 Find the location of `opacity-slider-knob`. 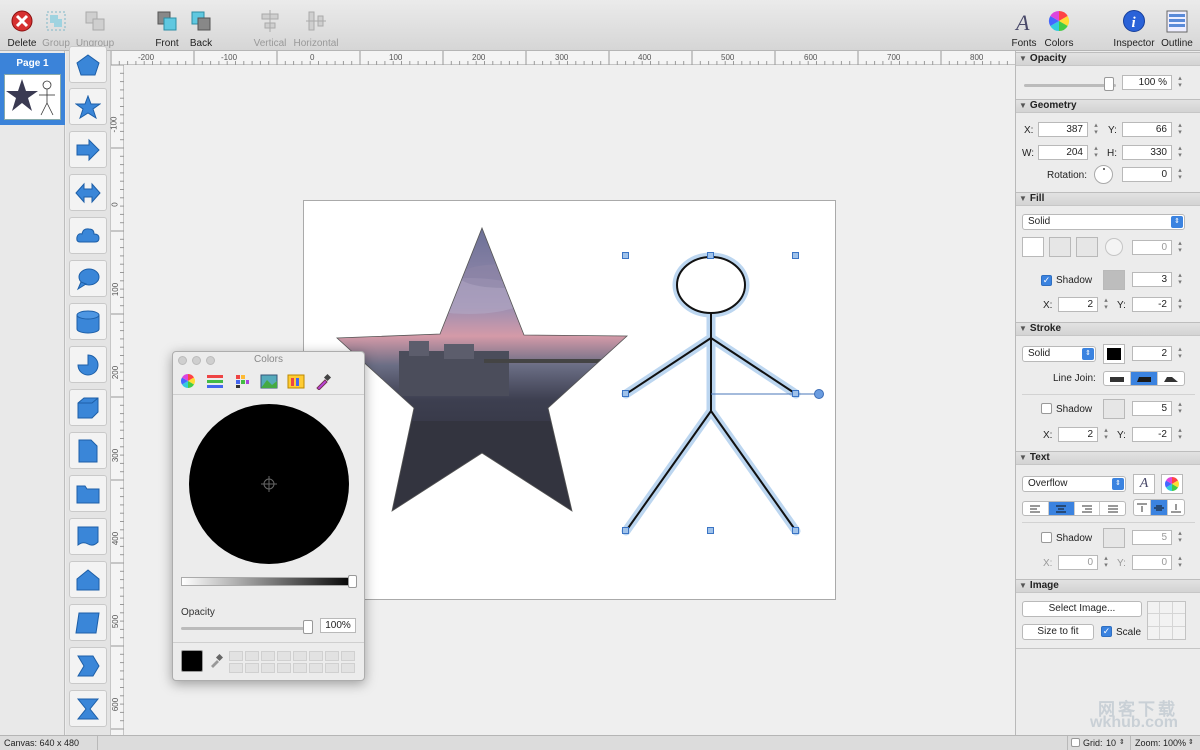

opacity-slider-knob is located at coordinates (308, 627).